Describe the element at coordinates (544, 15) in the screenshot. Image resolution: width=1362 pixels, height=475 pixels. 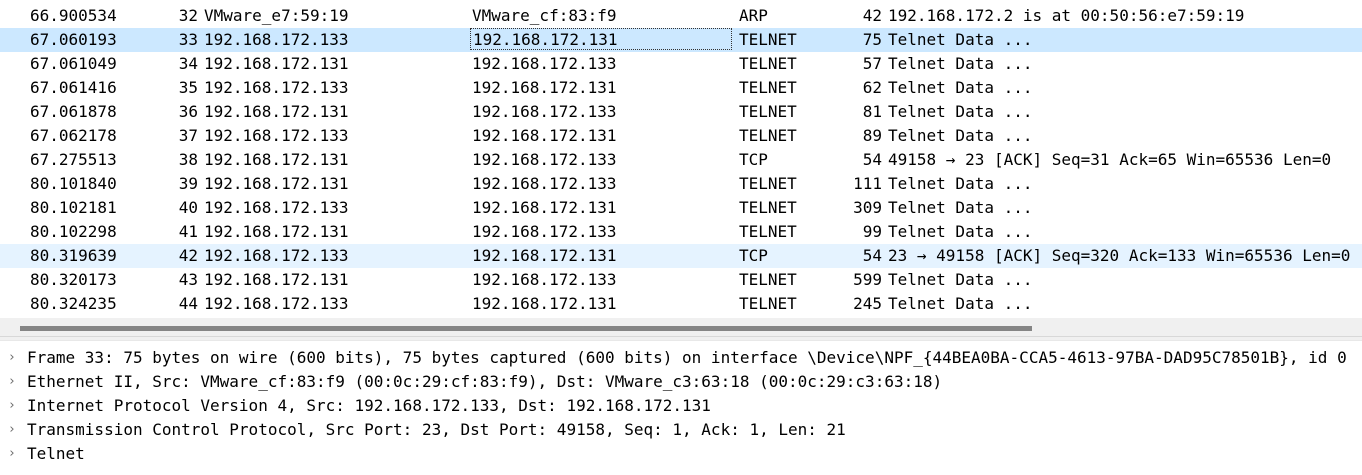
I see `packet-destination: VMware_cf:83:f9` at that location.